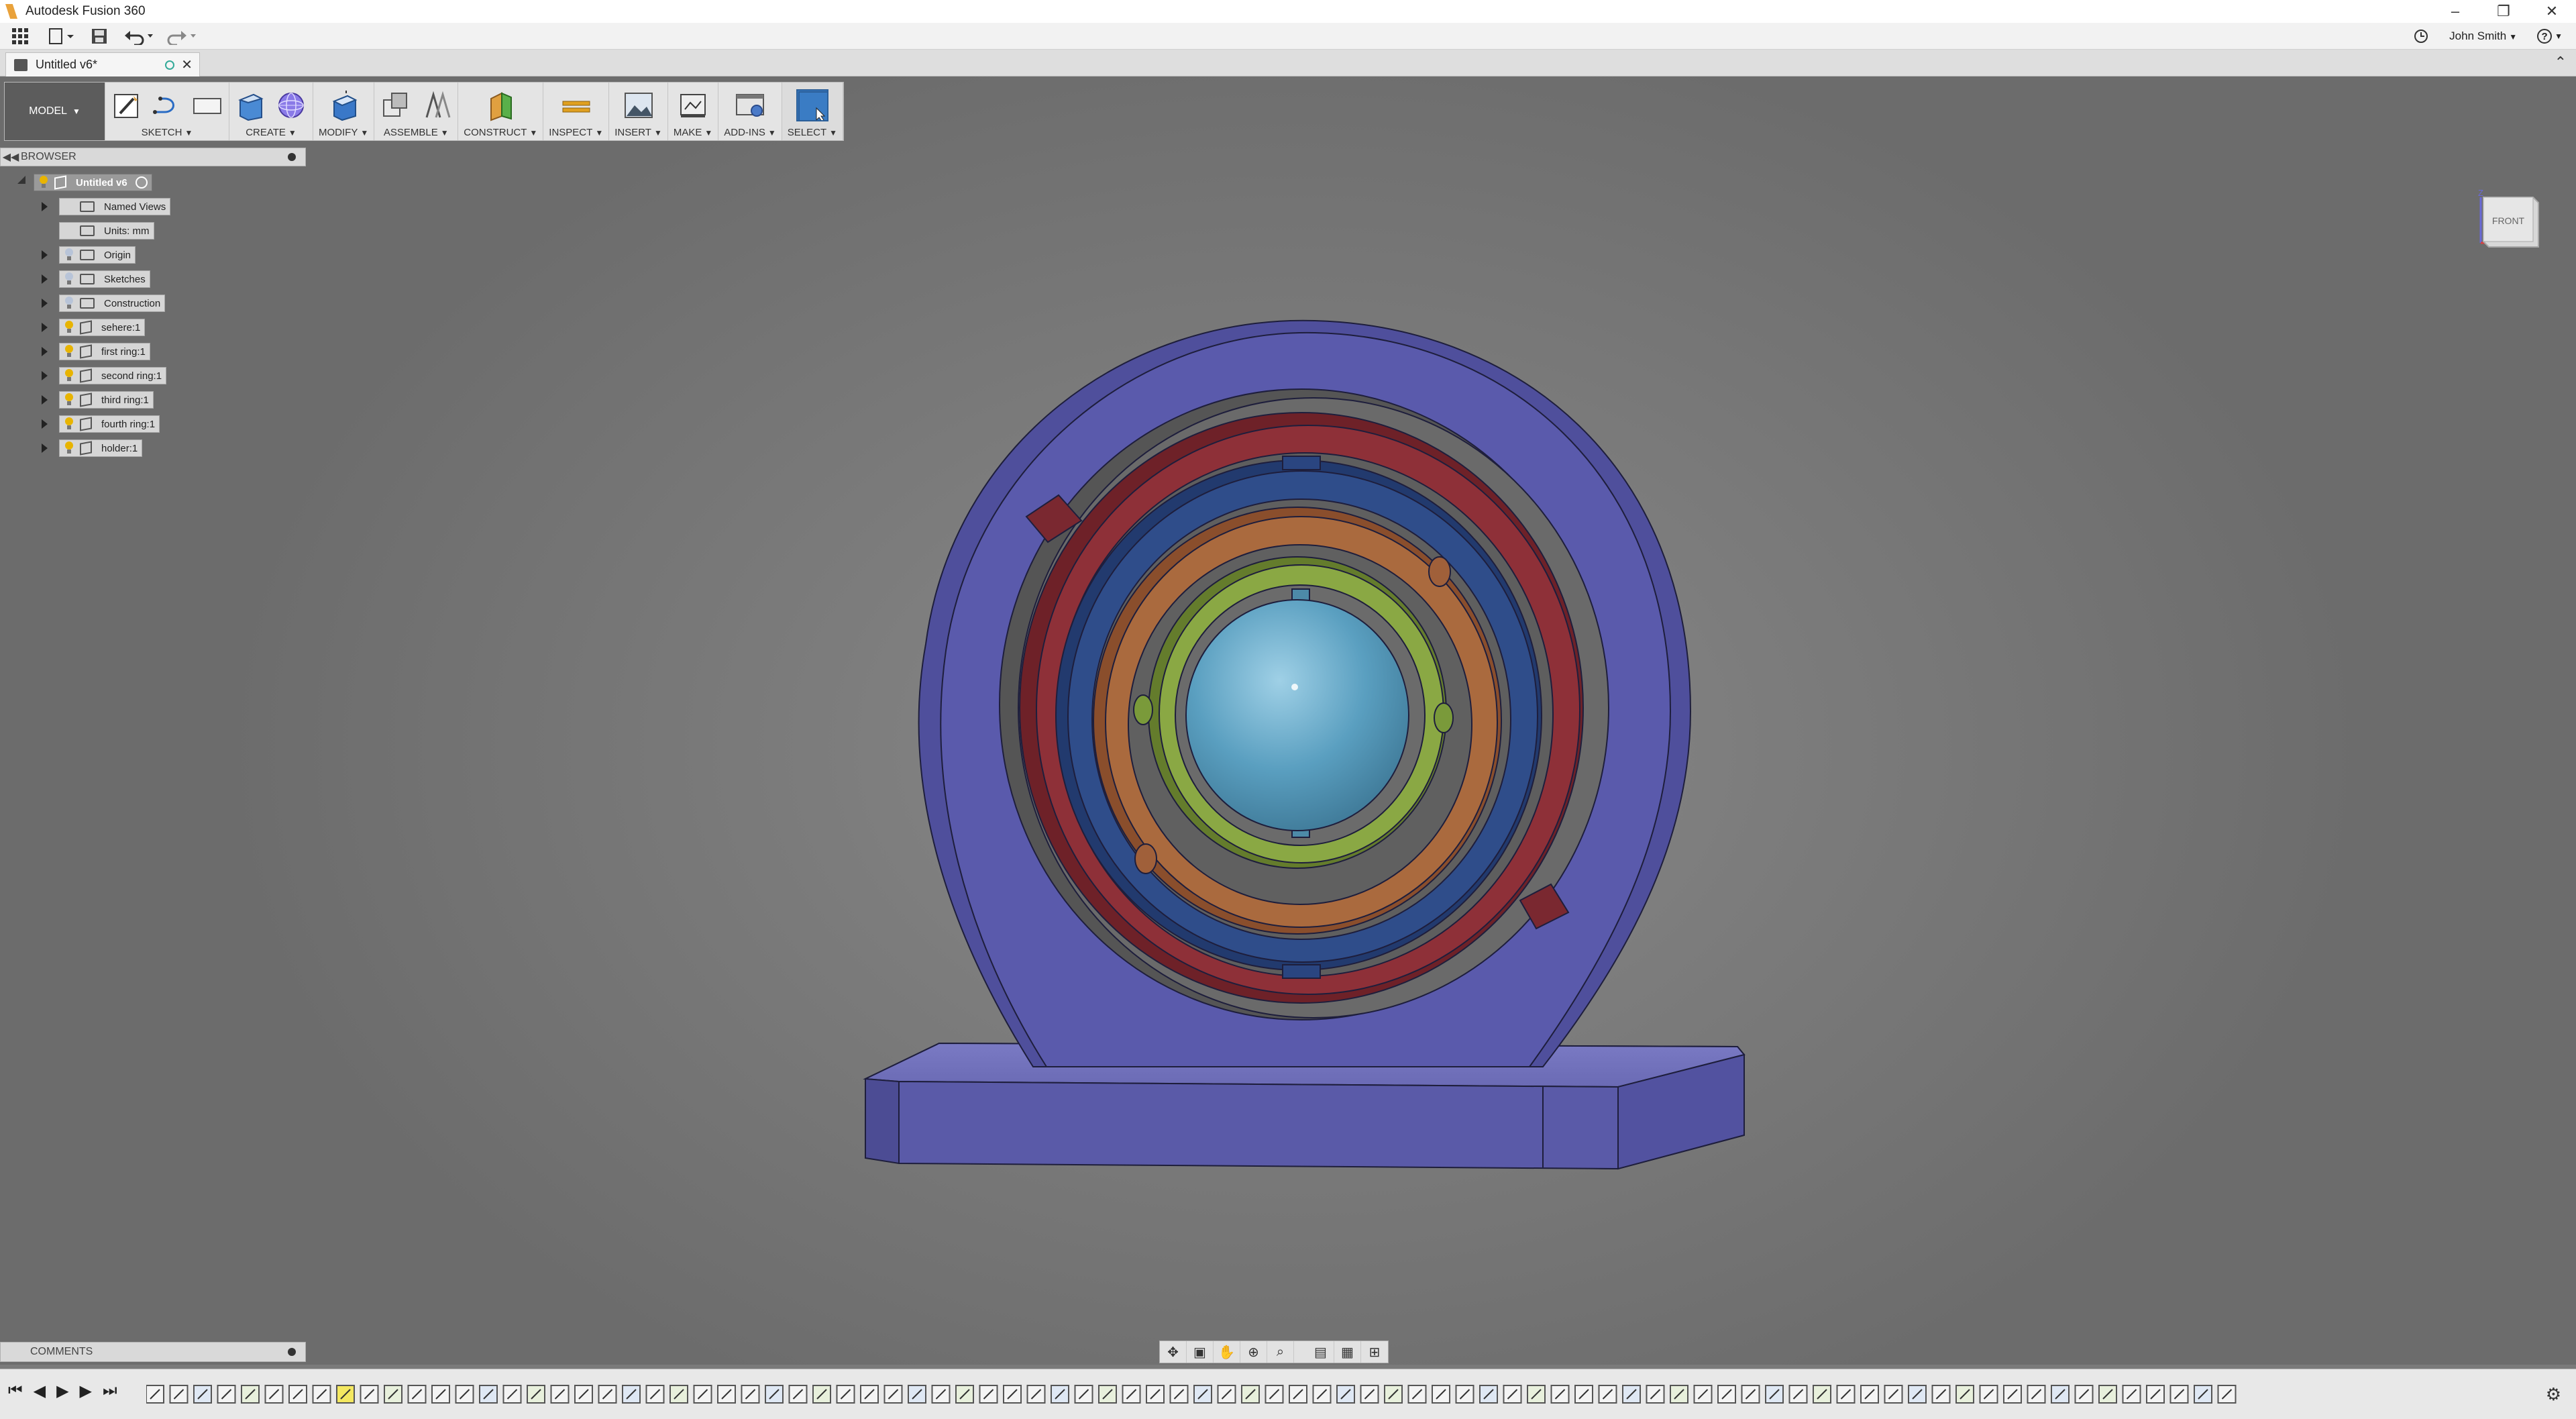  What do you see at coordinates (55, 111) in the screenshot?
I see `workspace-switcher: MODEL ▼` at bounding box center [55, 111].